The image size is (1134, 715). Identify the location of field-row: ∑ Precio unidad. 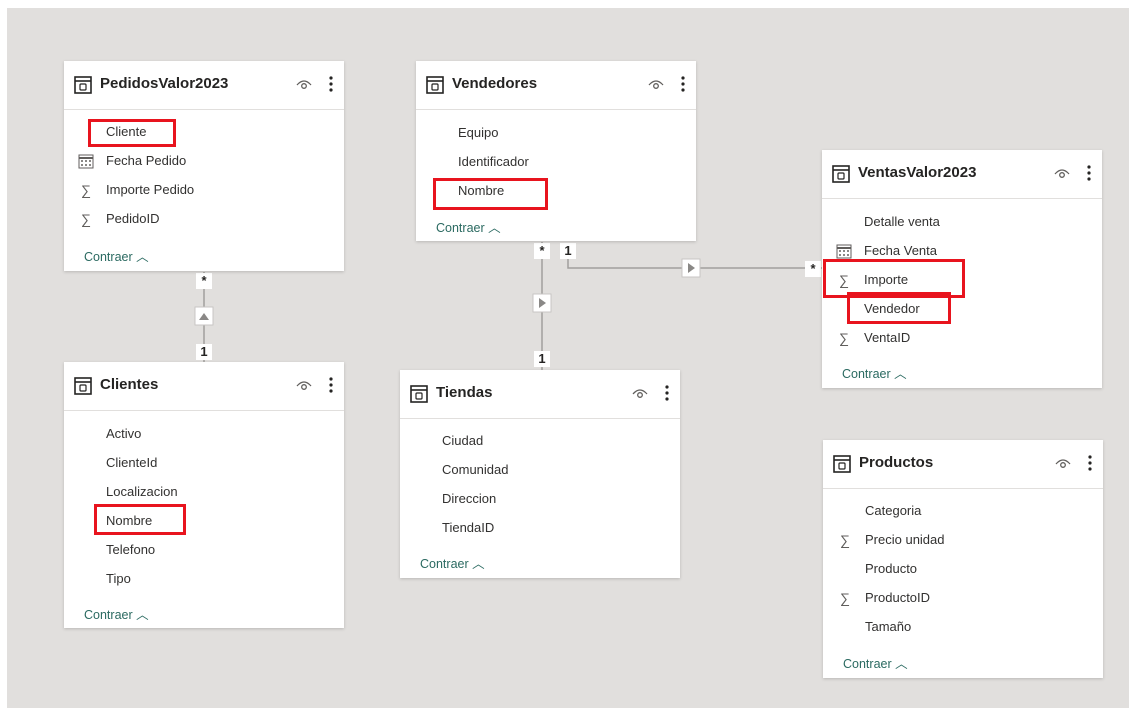
(963, 540).